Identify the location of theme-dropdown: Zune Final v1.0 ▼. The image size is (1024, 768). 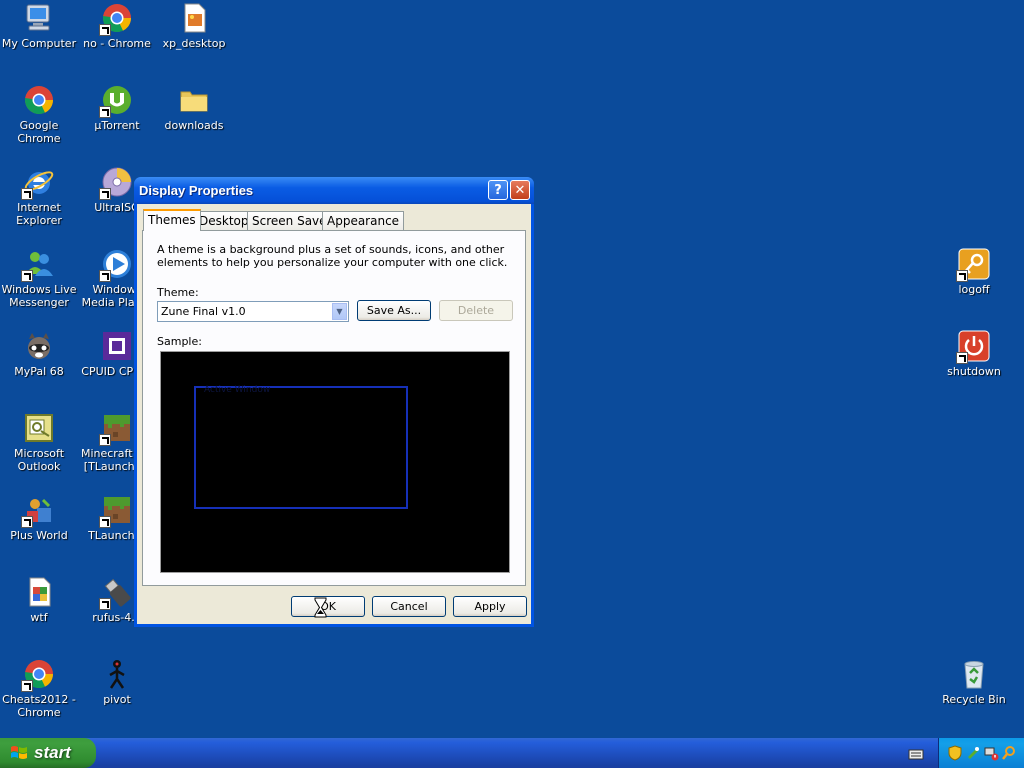
(253, 311).